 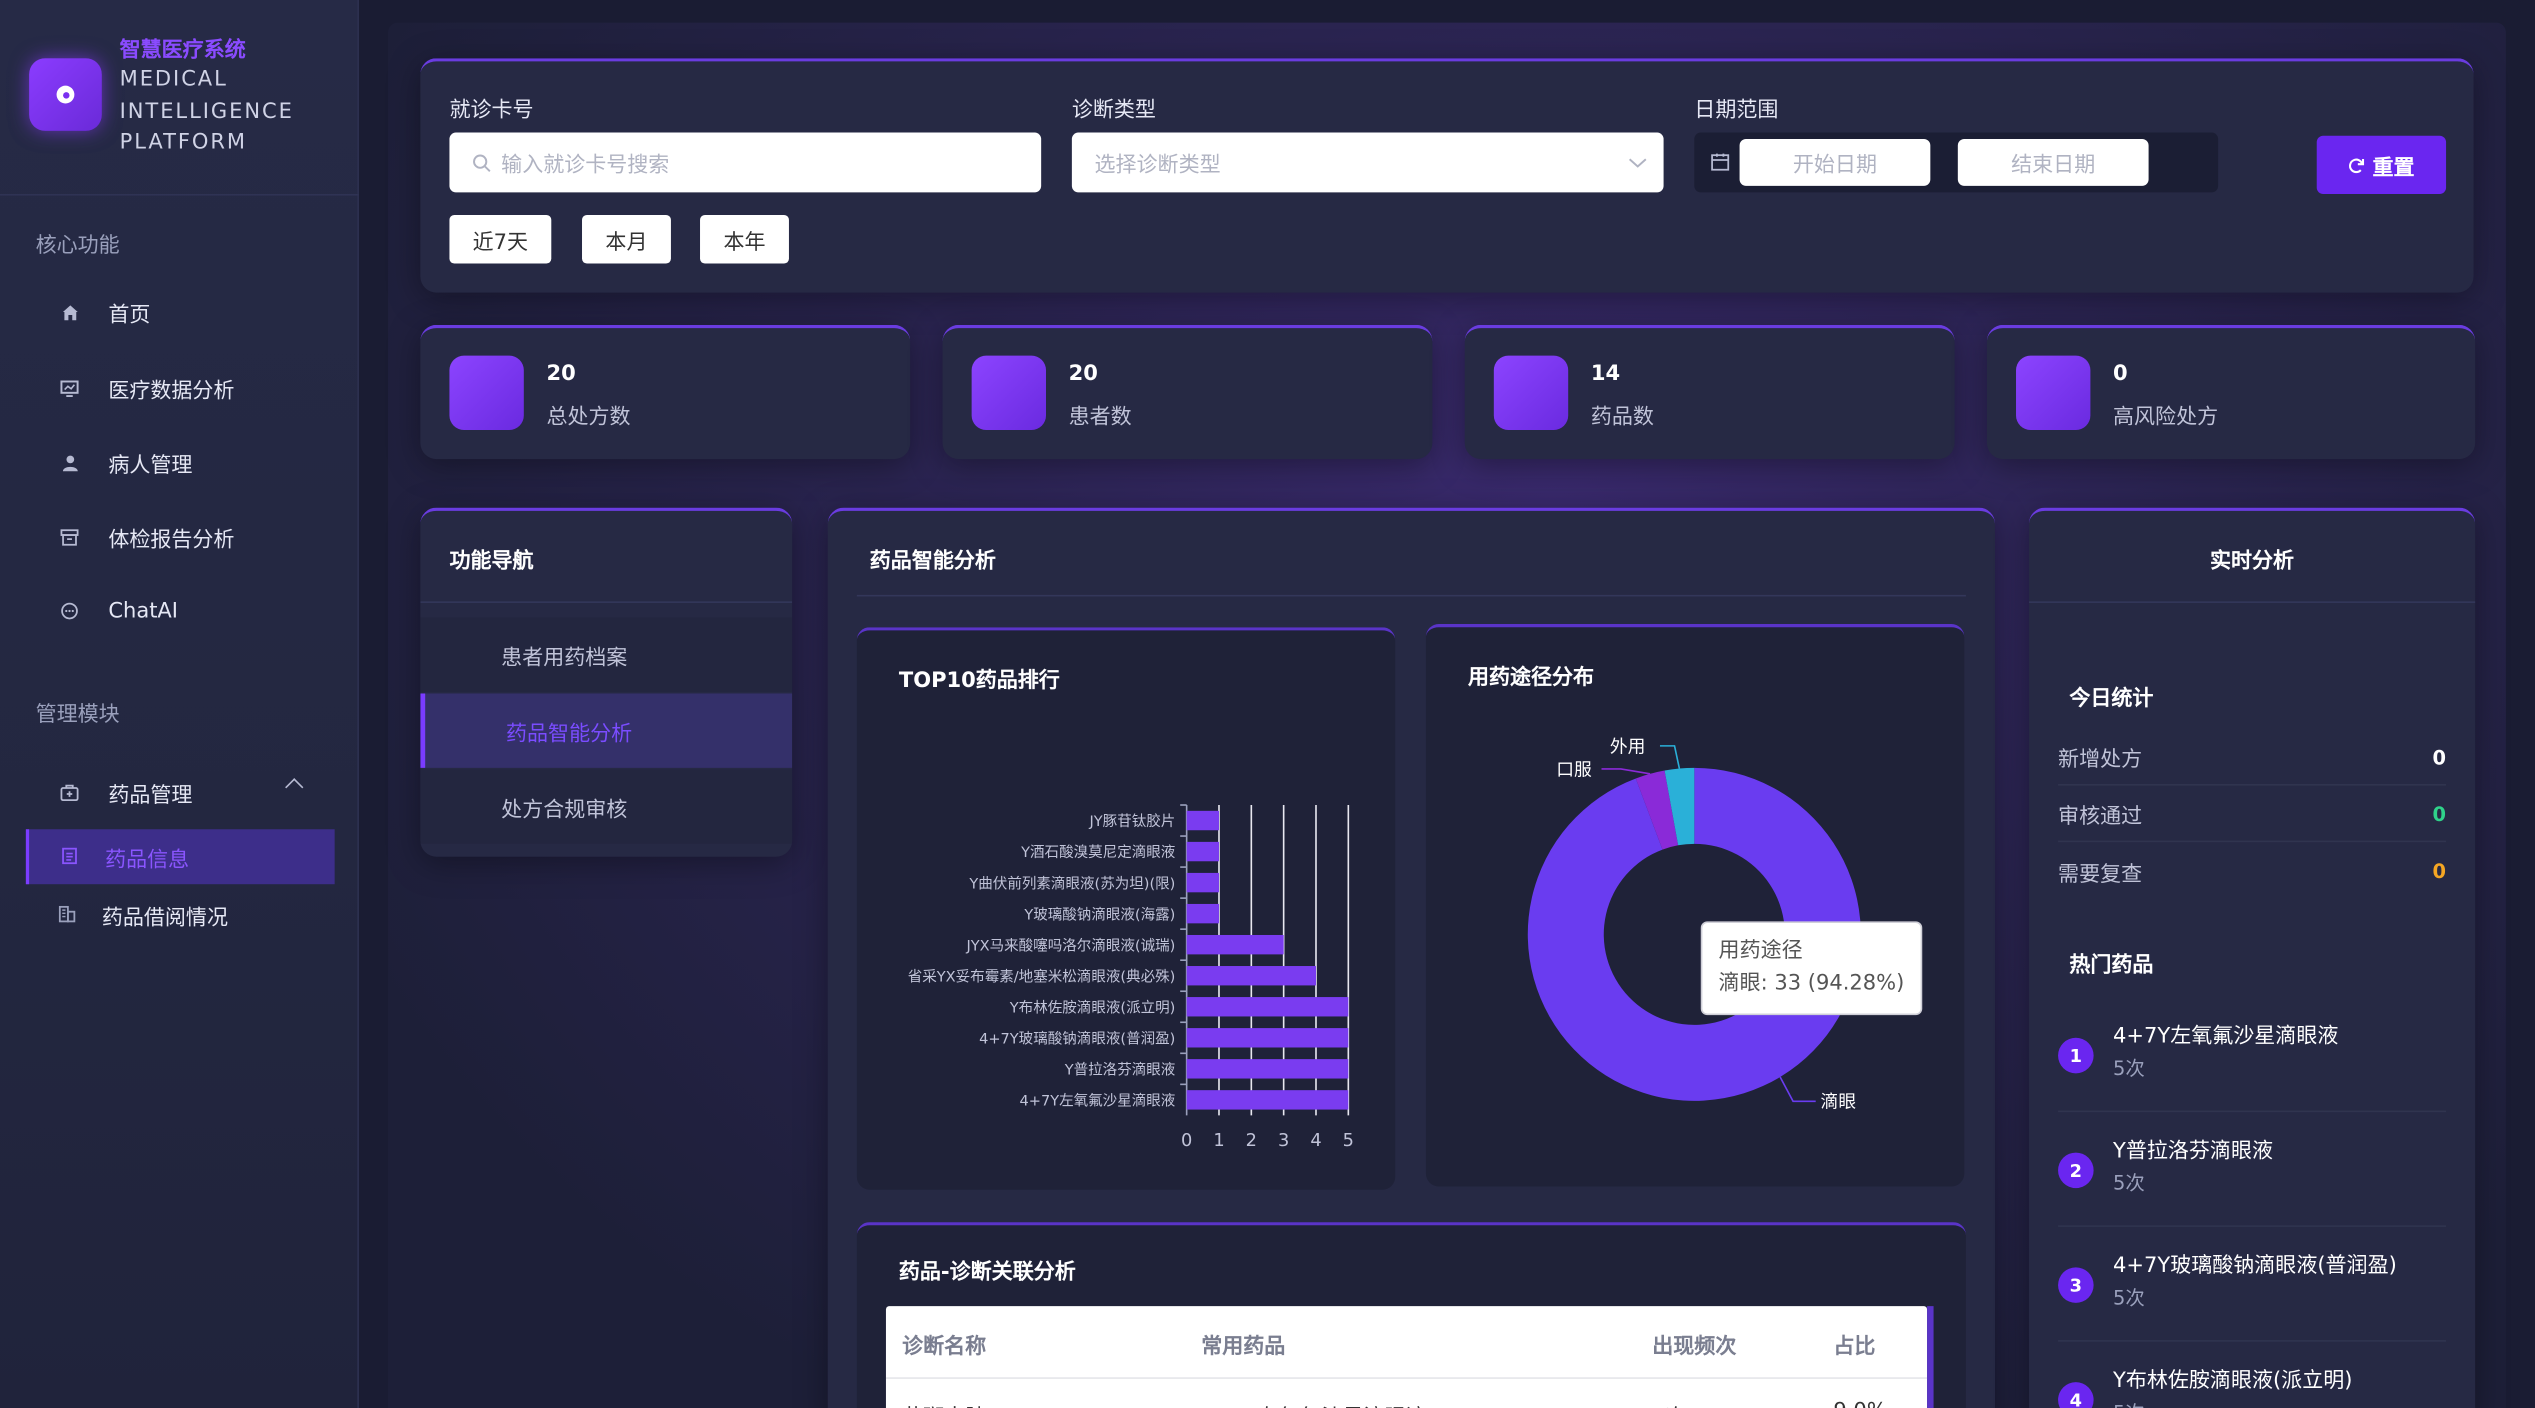 What do you see at coordinates (69, 792) in the screenshot?
I see `medkit-icon` at bounding box center [69, 792].